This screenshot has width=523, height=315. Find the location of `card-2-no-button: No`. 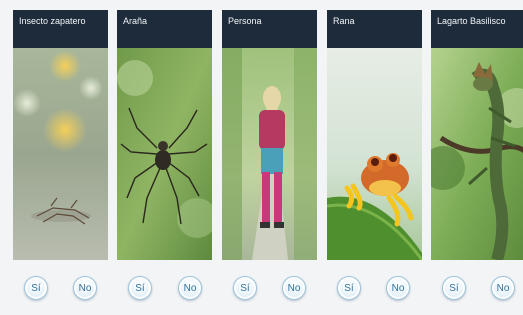

card-2-no-button: No is located at coordinates (190, 288).